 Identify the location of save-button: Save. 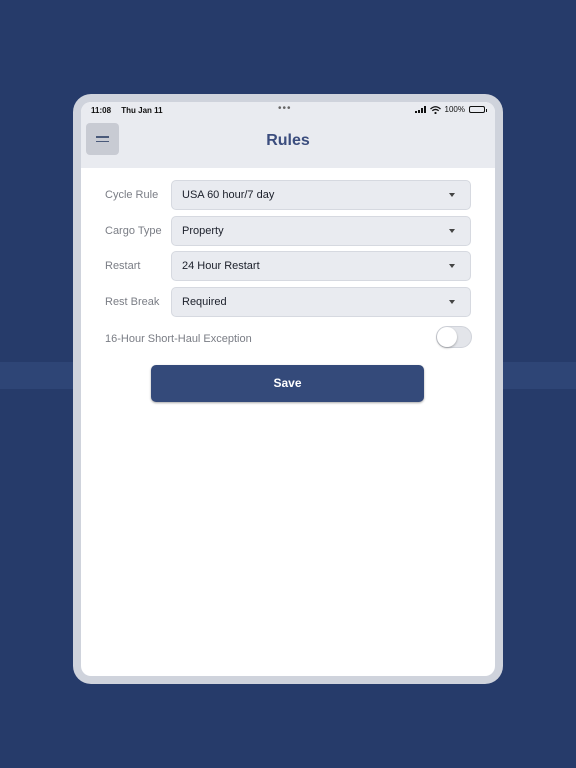
(287, 383).